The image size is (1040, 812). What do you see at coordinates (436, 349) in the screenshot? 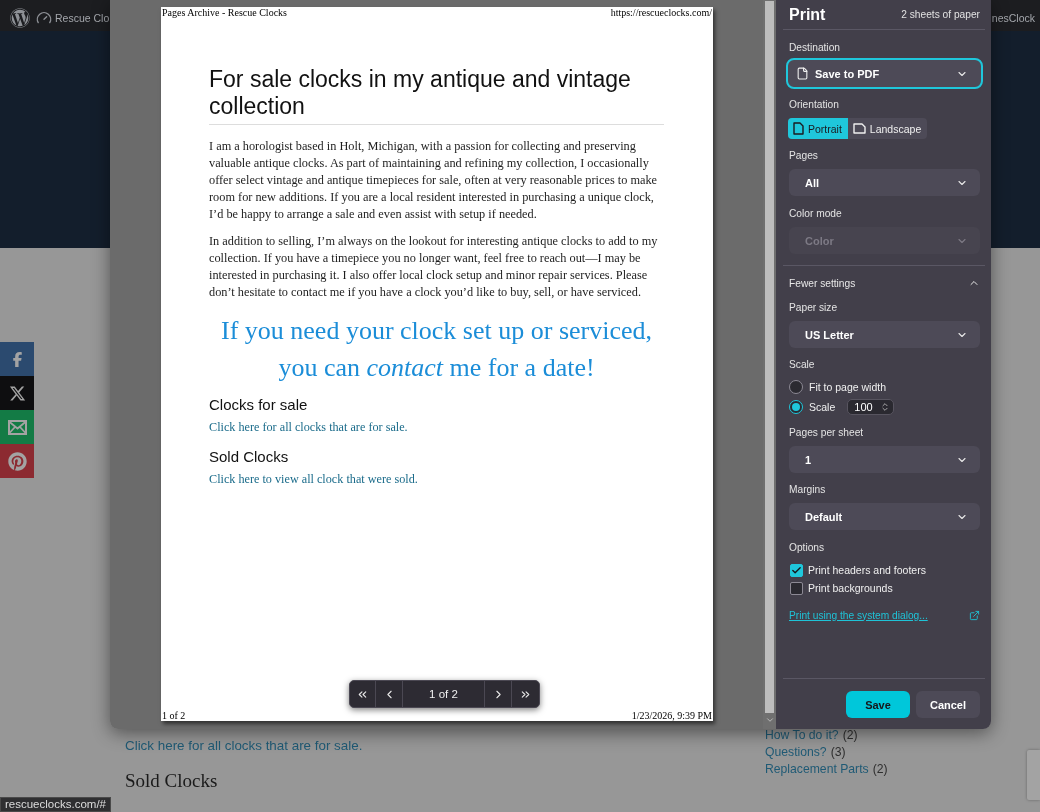
I see `callout-heading: If you need your clock set up or serviced, you can contact me for a date!` at bounding box center [436, 349].